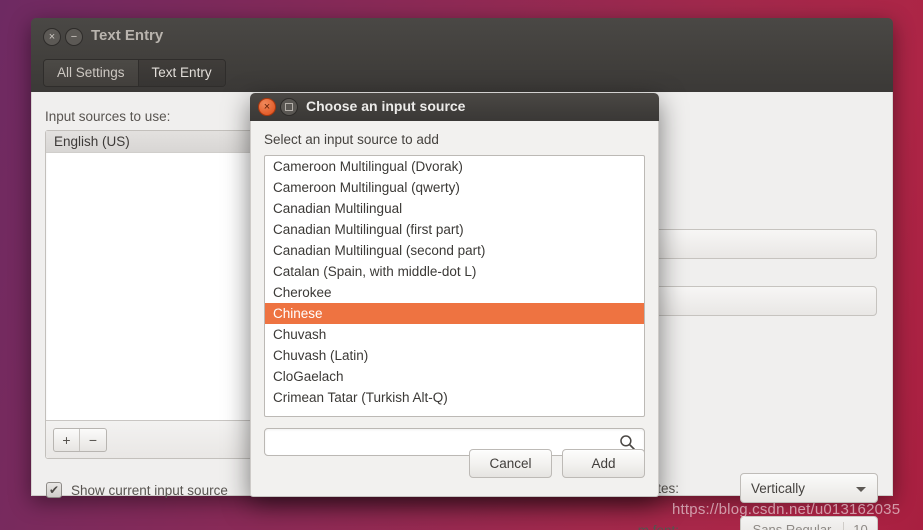 The height and width of the screenshot is (530, 923). I want to click on list-item: Canadian Multilingual (first part), so click(454, 229).